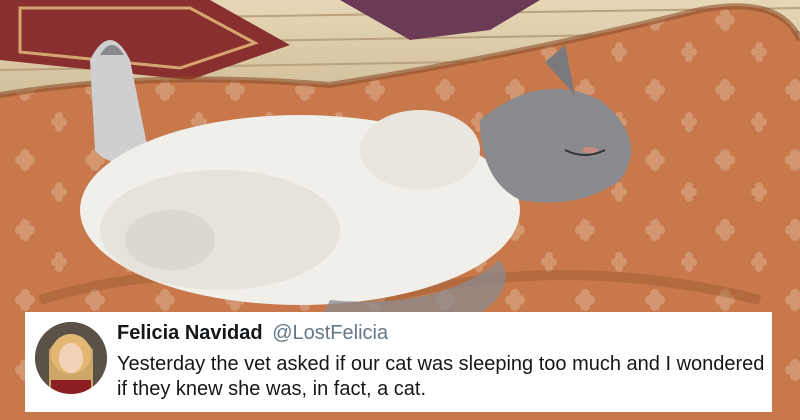 This screenshot has width=800, height=420. Describe the element at coordinates (190, 333) in the screenshot. I see `display-name: Felicia Navidad` at that location.